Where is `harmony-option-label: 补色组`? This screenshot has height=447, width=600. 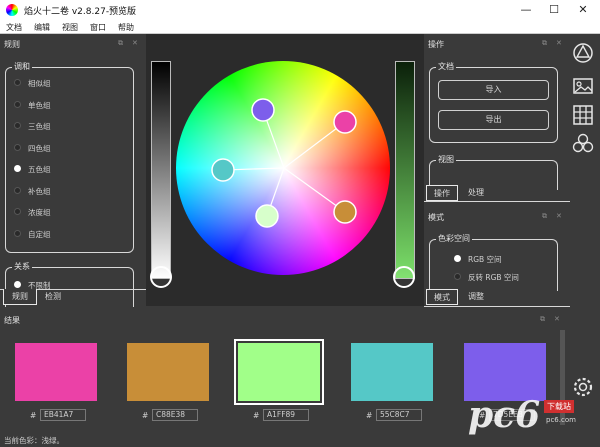
harmony-option-label: 补色组 is located at coordinates (39, 191).